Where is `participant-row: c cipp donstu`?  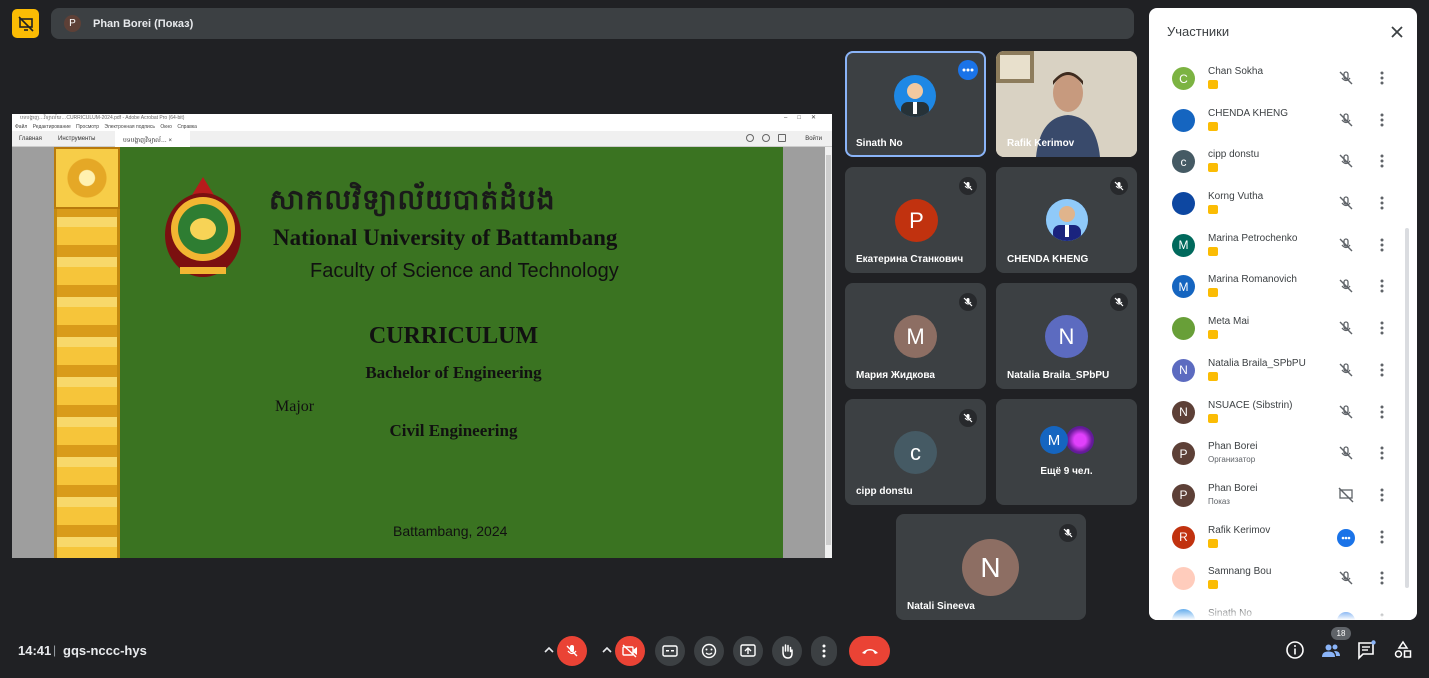 participant-row: c cipp donstu is located at coordinates (1279, 162).